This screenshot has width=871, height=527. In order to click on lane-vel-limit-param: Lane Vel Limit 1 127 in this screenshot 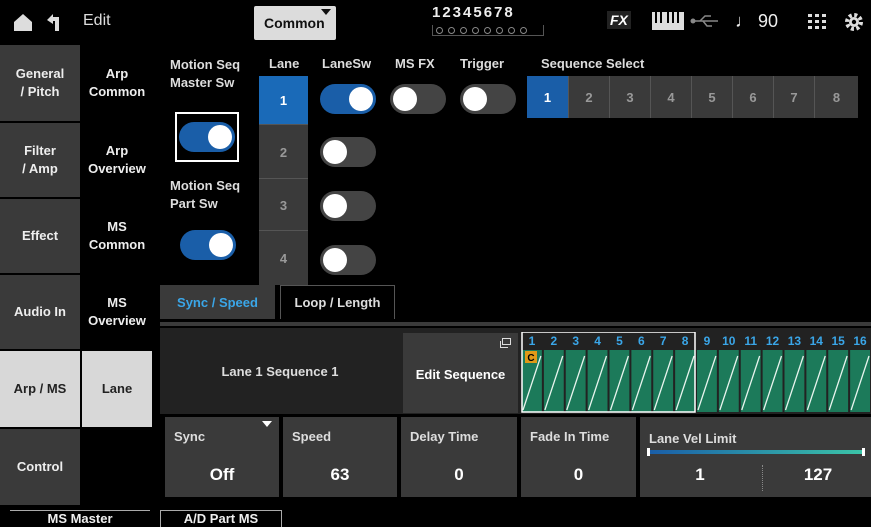, I will do `click(755, 457)`.